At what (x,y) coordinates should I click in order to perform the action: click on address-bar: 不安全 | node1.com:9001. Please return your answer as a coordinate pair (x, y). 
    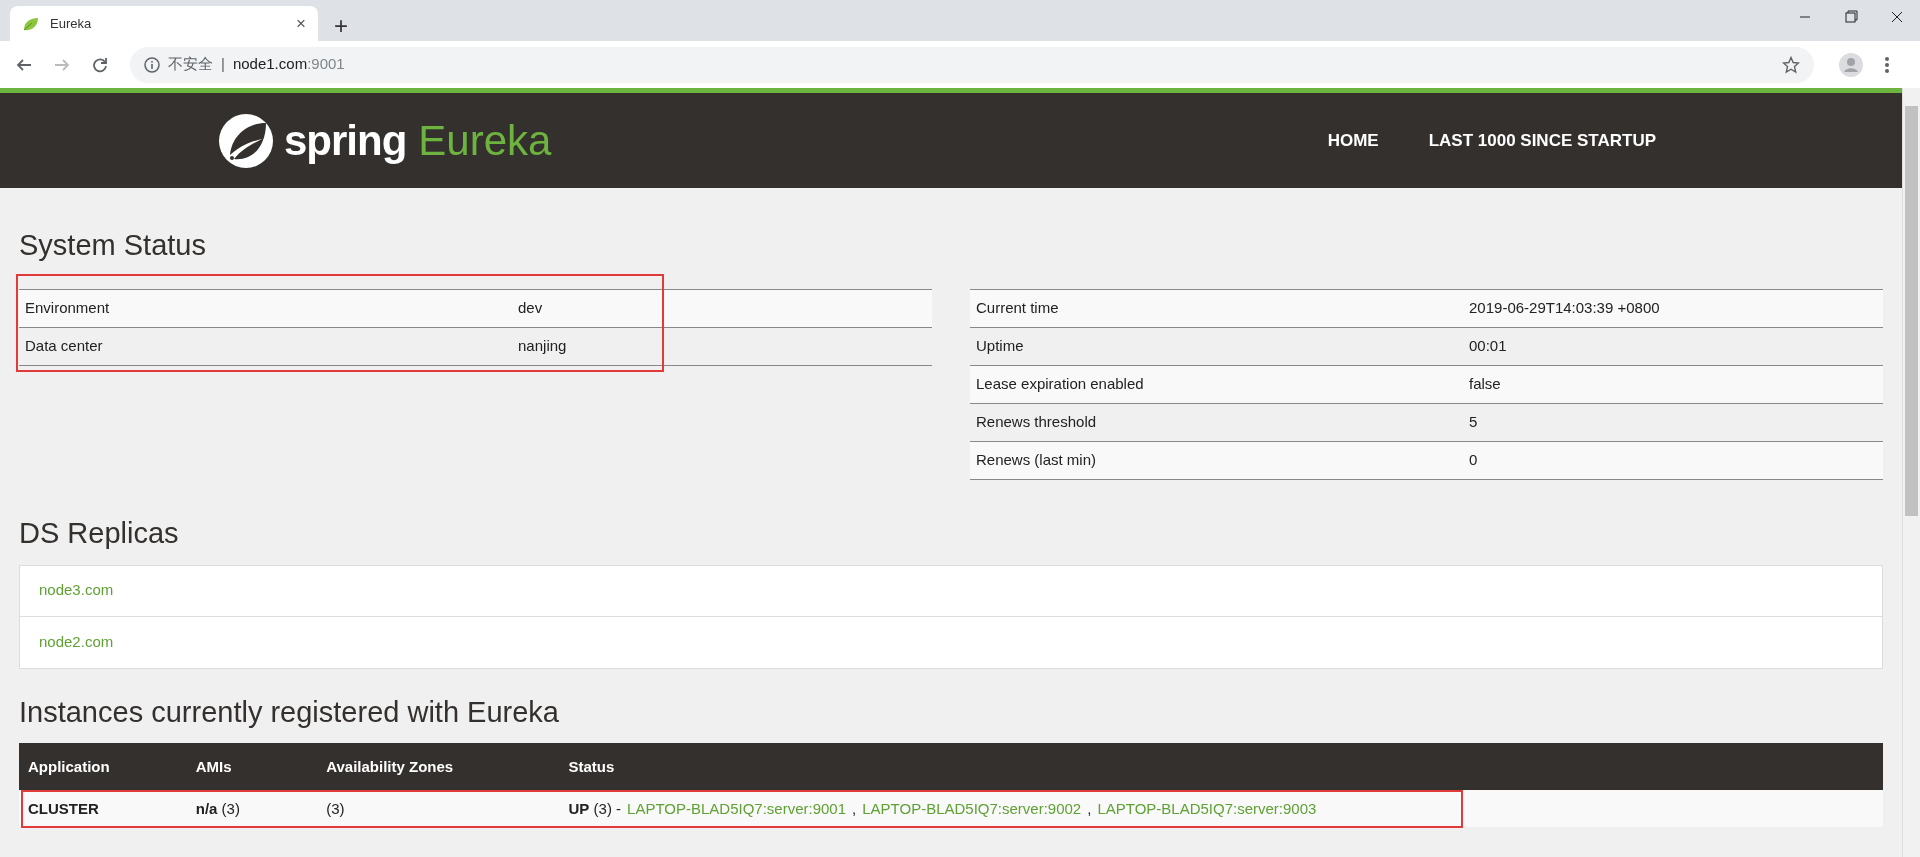
    Looking at the image, I should click on (972, 64).